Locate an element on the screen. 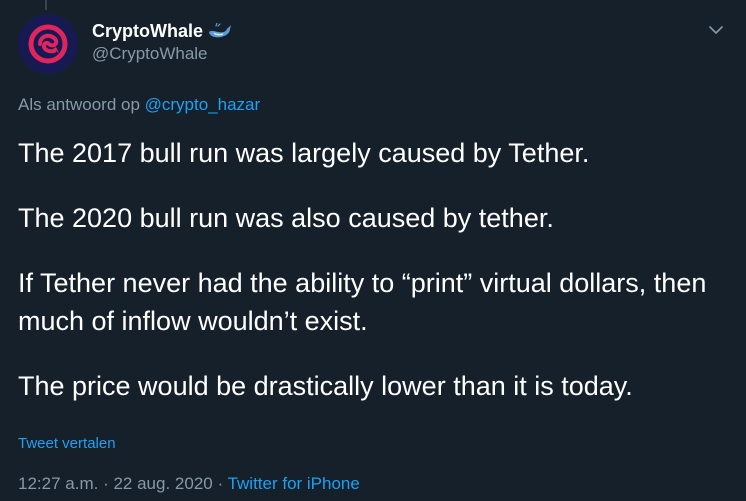 This screenshot has width=746, height=501. translate-tweet-link: Tweet vertalen is located at coordinates (67, 444).